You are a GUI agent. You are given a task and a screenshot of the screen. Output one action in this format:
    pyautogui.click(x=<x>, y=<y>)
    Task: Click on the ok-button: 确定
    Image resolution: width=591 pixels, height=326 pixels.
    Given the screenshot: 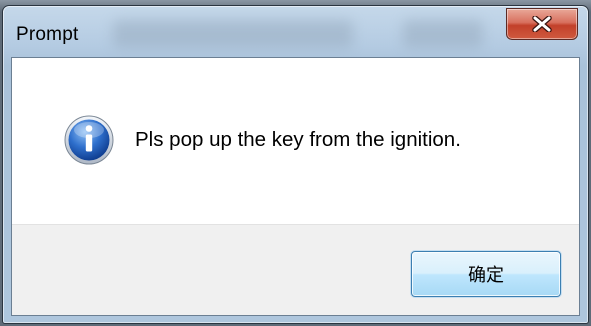 What is the action you would take?
    pyautogui.click(x=486, y=274)
    